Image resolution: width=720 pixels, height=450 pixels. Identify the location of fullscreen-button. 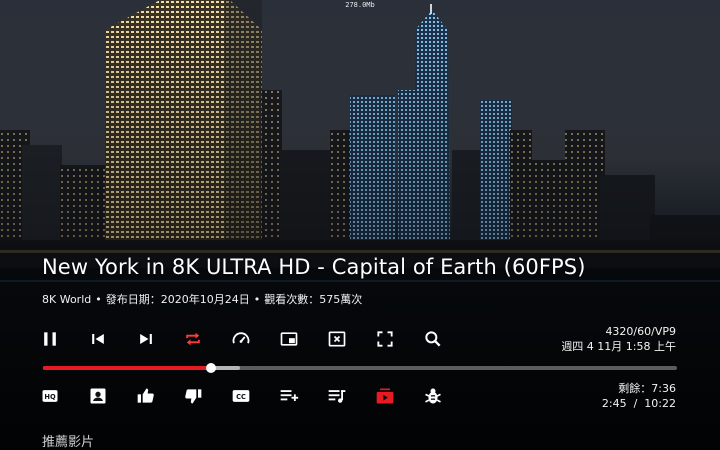
(385, 339).